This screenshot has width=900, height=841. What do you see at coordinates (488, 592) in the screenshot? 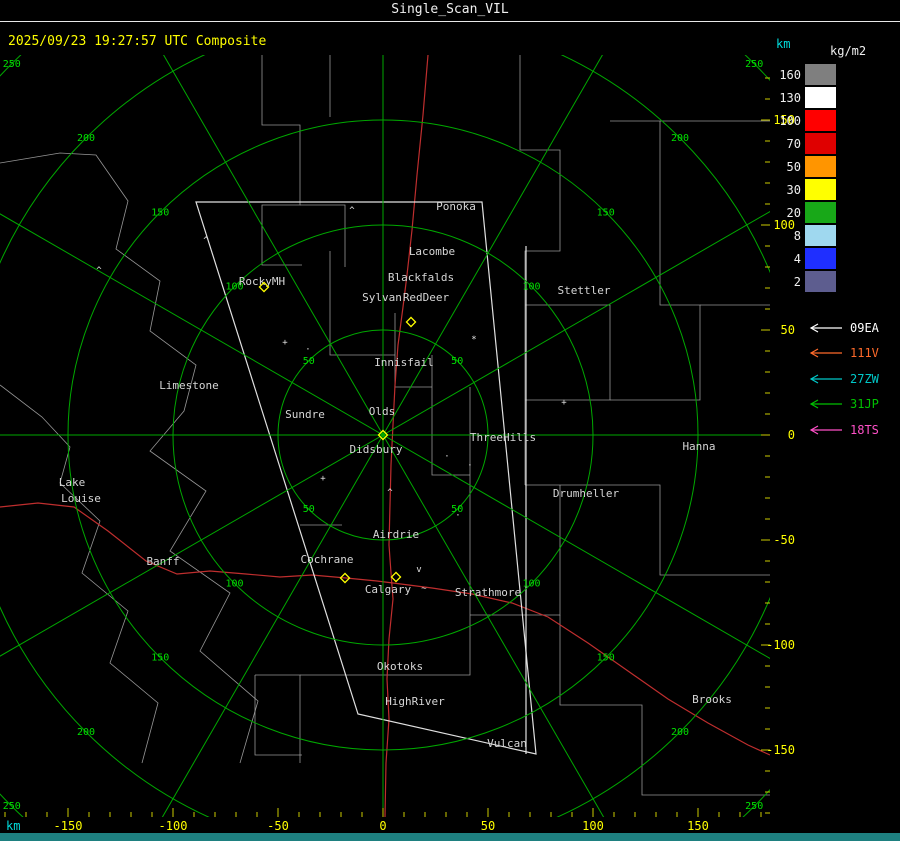
I see `city-label: Strathmore` at bounding box center [488, 592].